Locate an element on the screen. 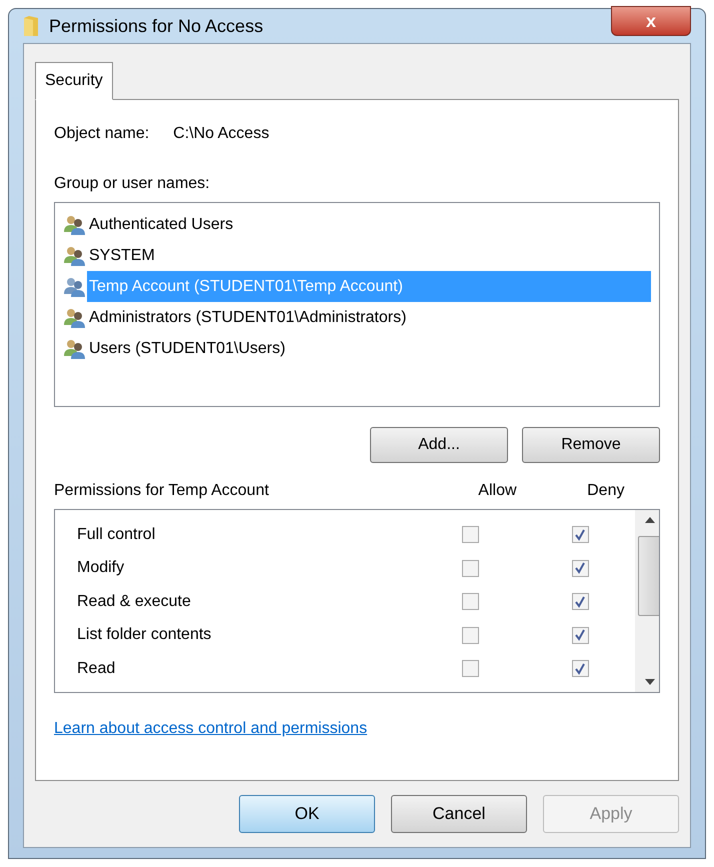  group-list-label: Group or user names: is located at coordinates (132, 184).